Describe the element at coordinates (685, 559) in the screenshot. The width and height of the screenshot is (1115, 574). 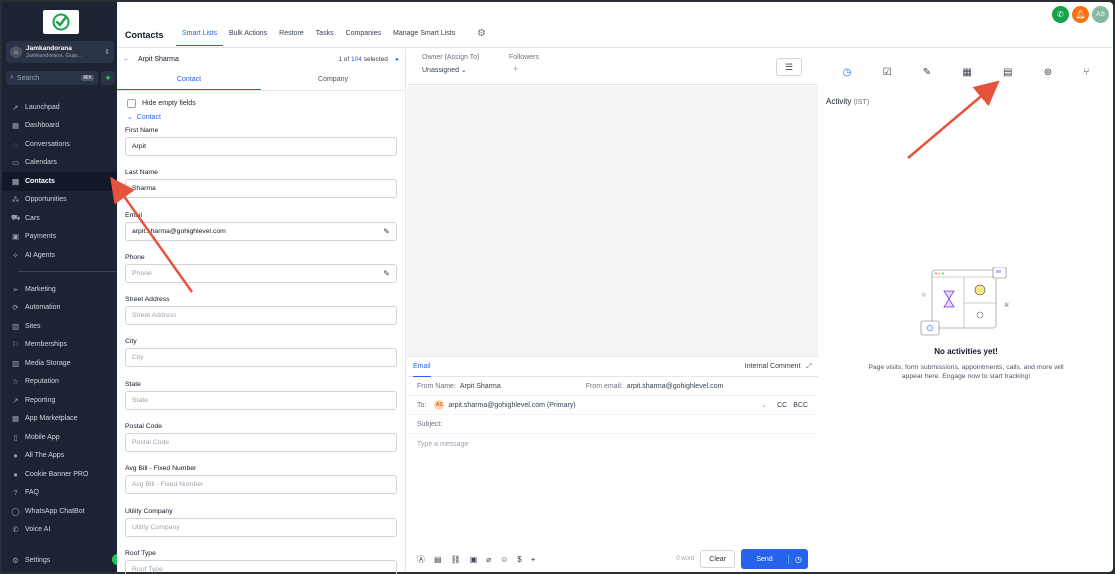
I see `word-count: 0 word` at that location.